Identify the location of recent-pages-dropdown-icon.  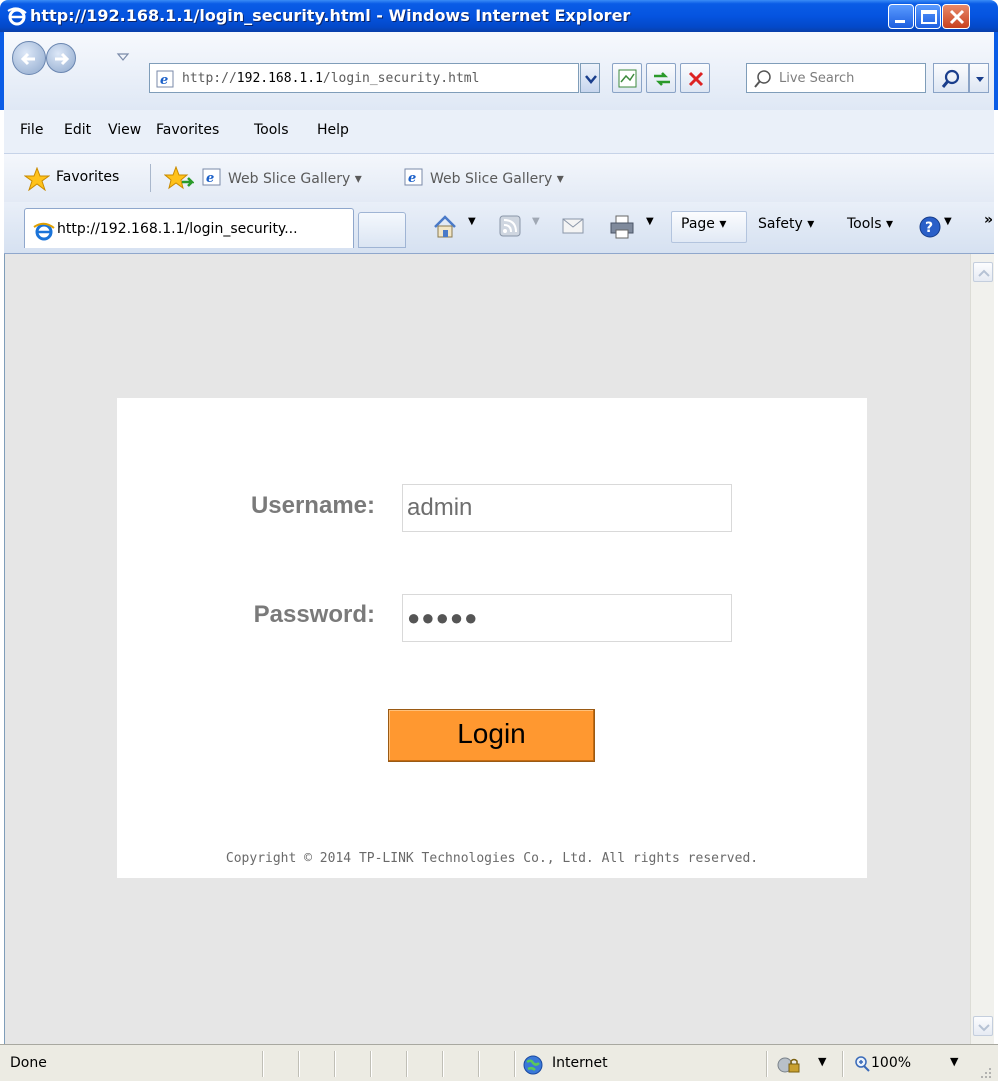
(123, 57).